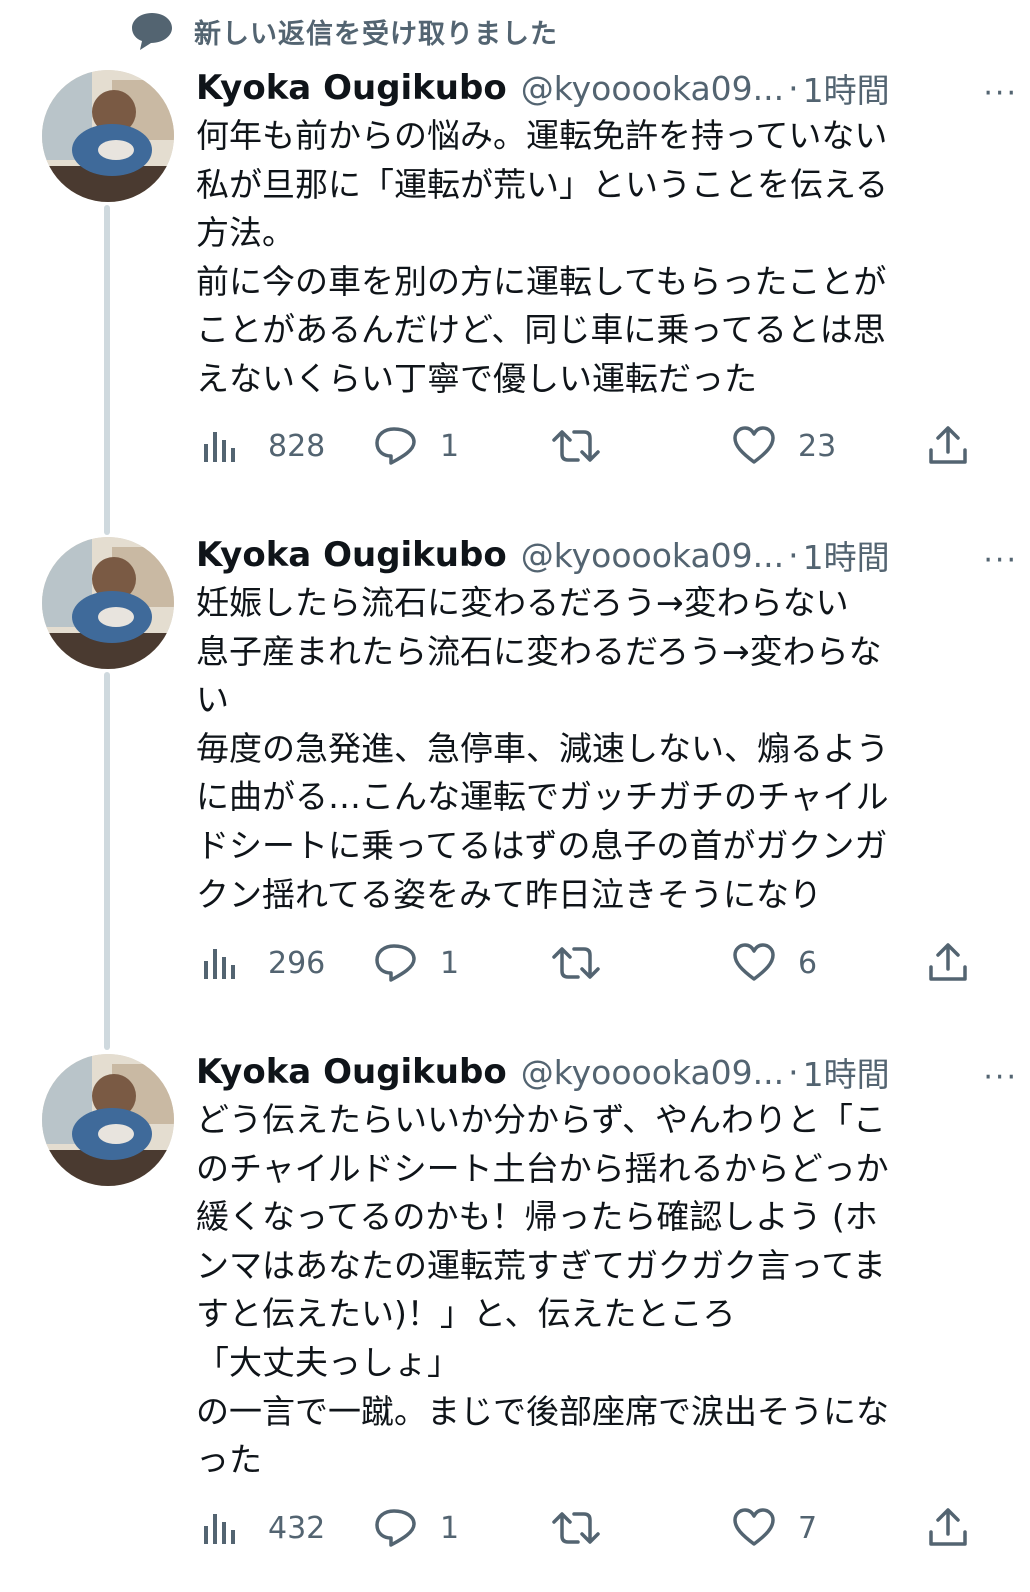 This screenshot has width=1030, height=1592. Describe the element at coordinates (297, 446) in the screenshot. I see `views-count: 828` at that location.